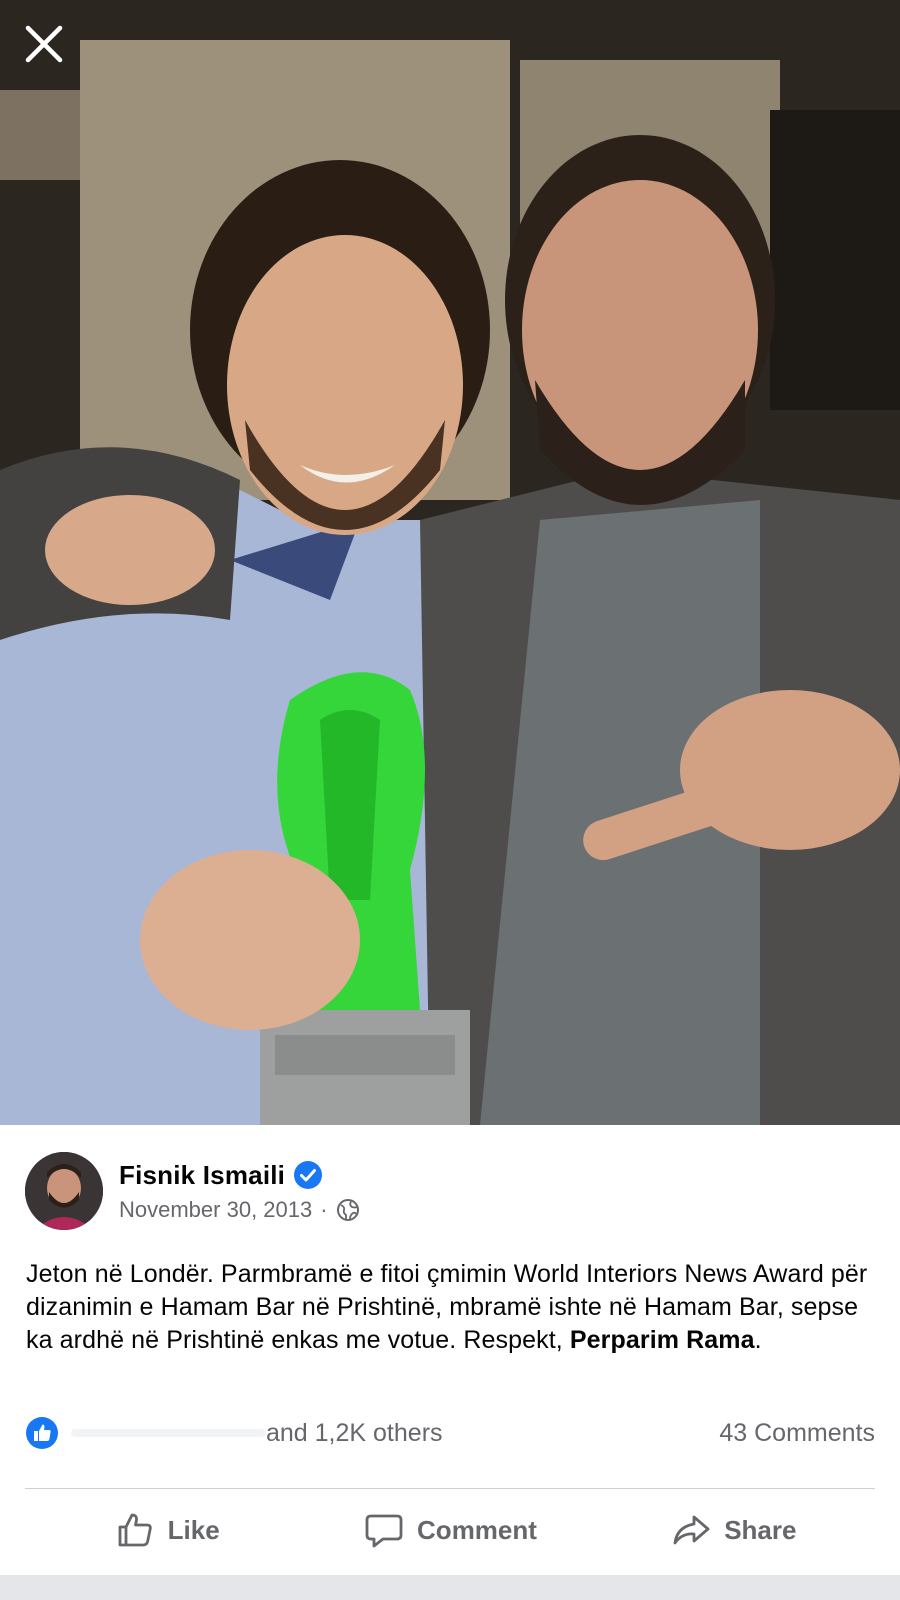 The width and height of the screenshot is (900, 1600). Describe the element at coordinates (168, 1433) in the screenshot. I see `reactors-names-redacted` at that location.